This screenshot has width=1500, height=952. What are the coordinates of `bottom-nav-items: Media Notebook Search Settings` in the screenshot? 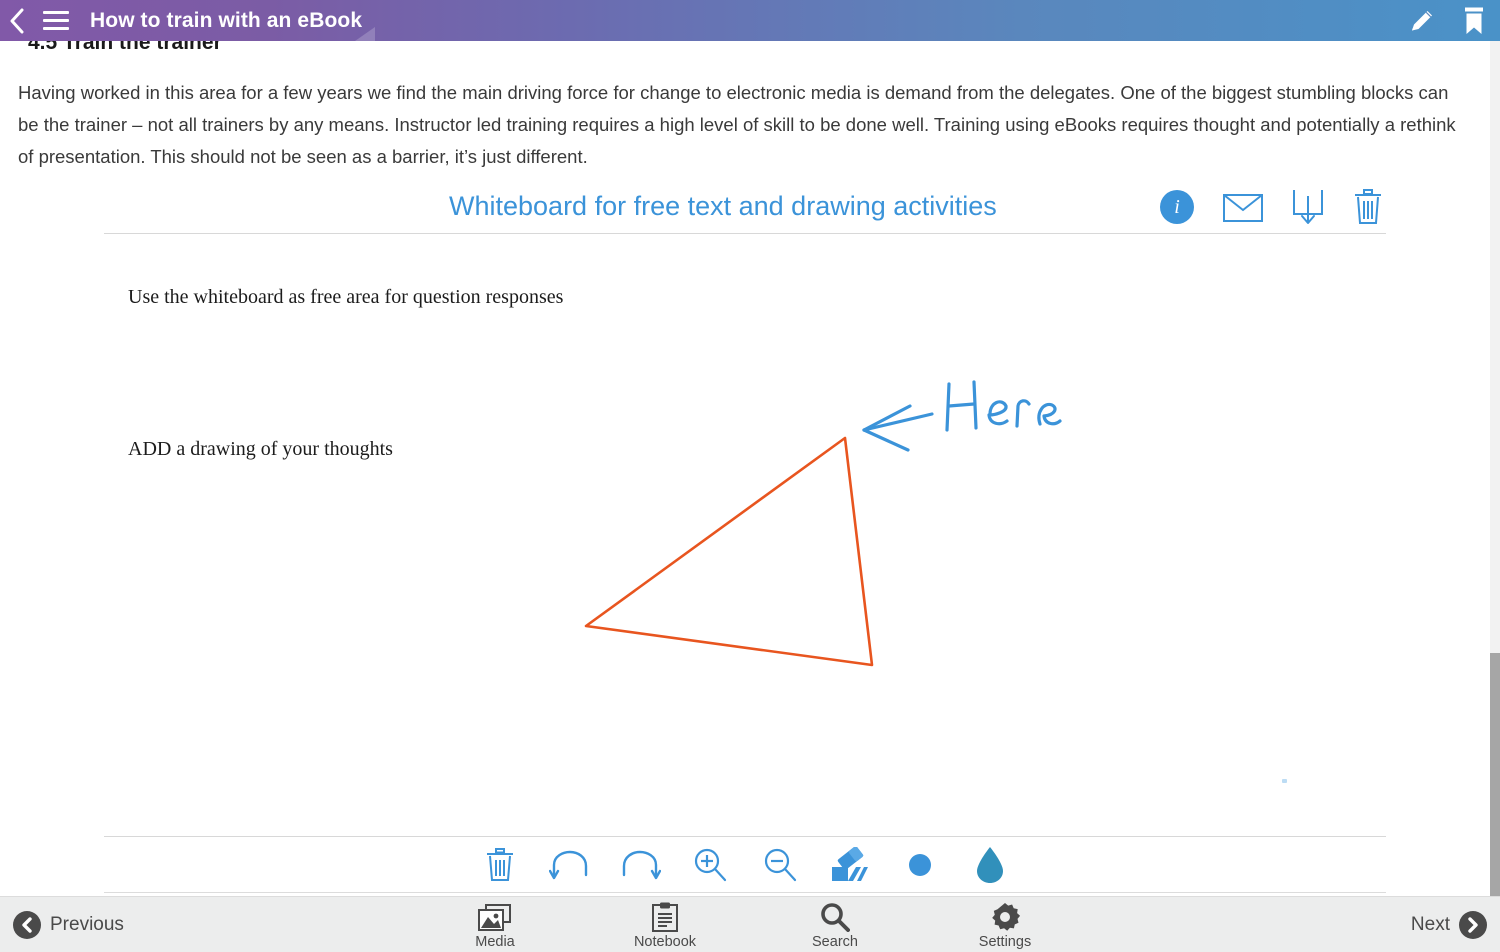 It's located at (750, 924).